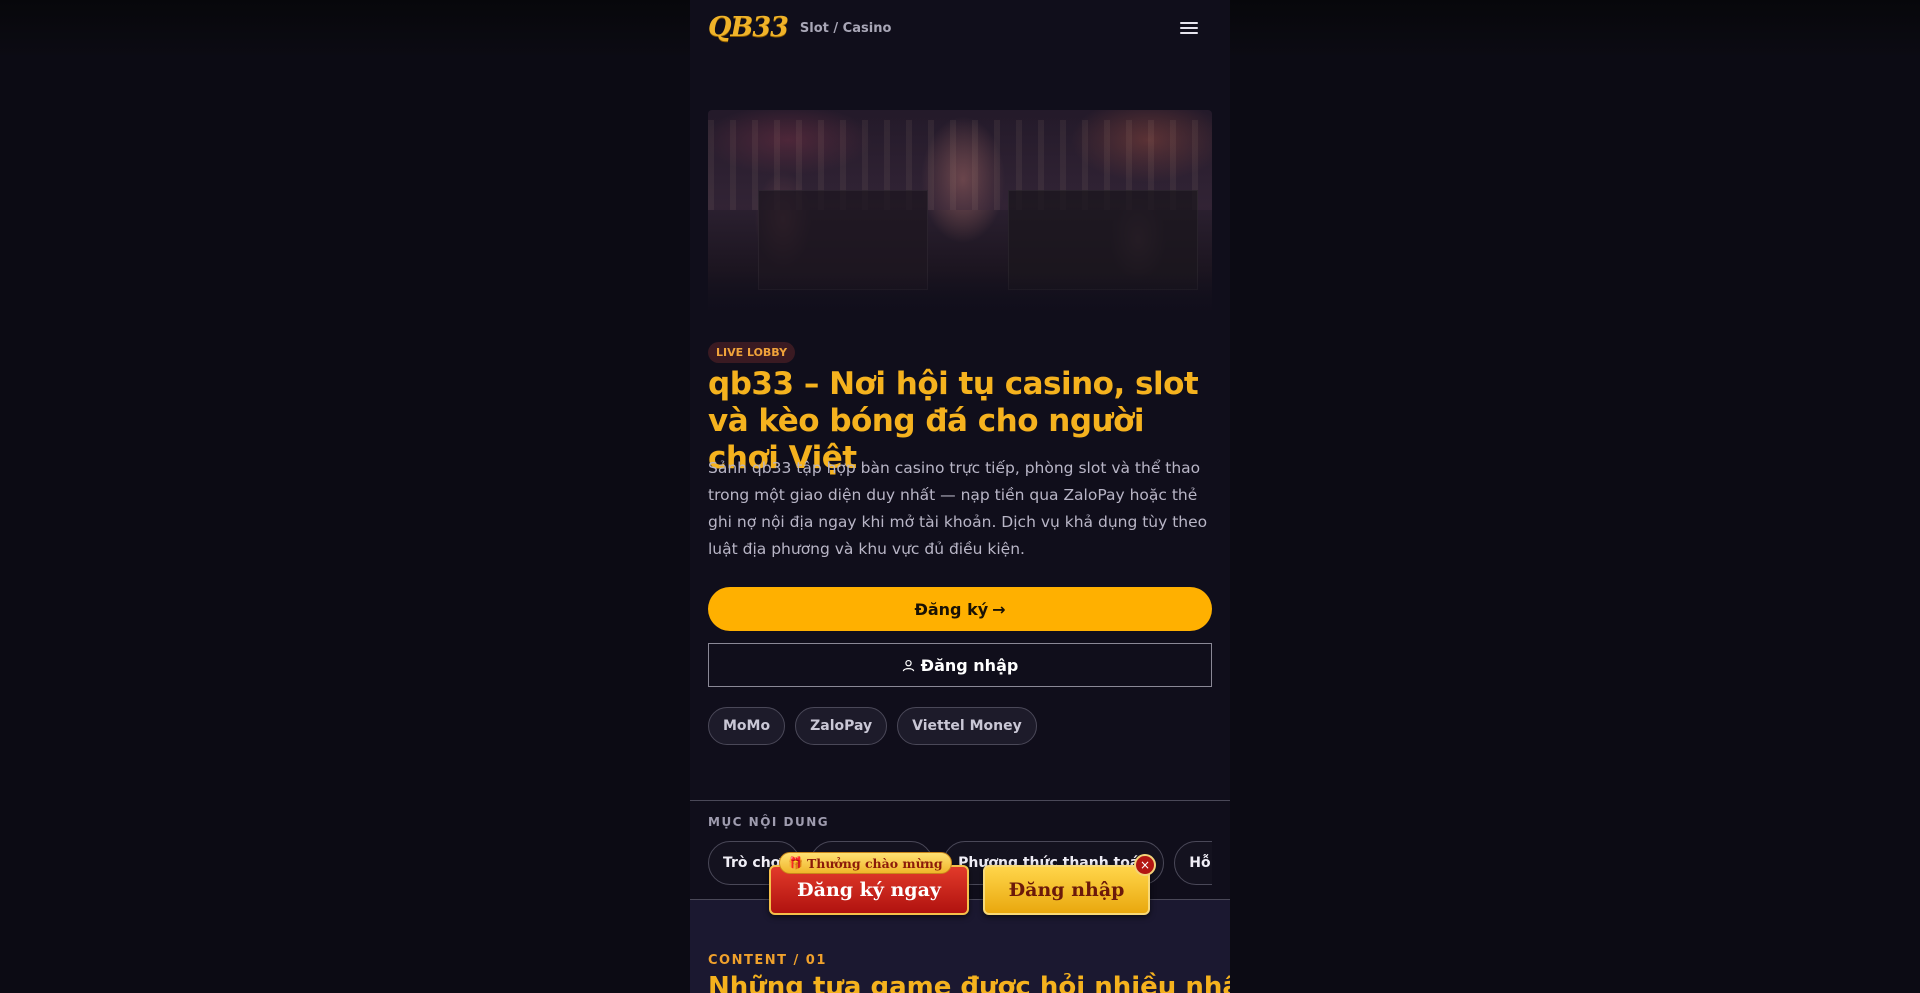  I want to click on gift-icon: 🎁, so click(795, 863).